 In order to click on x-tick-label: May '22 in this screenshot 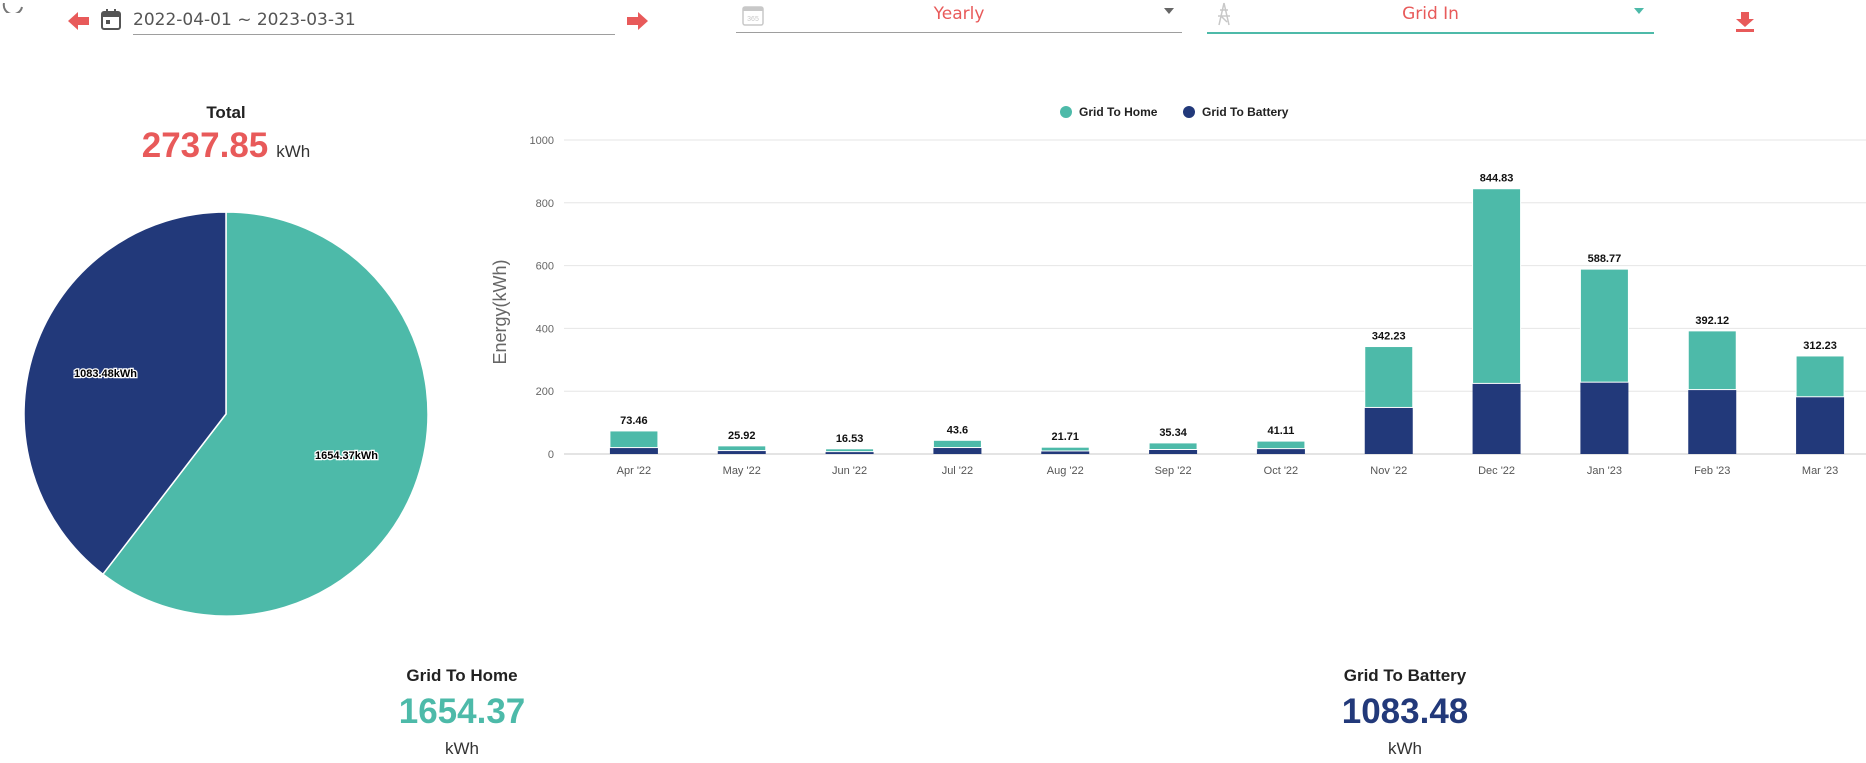, I will do `click(742, 471)`.